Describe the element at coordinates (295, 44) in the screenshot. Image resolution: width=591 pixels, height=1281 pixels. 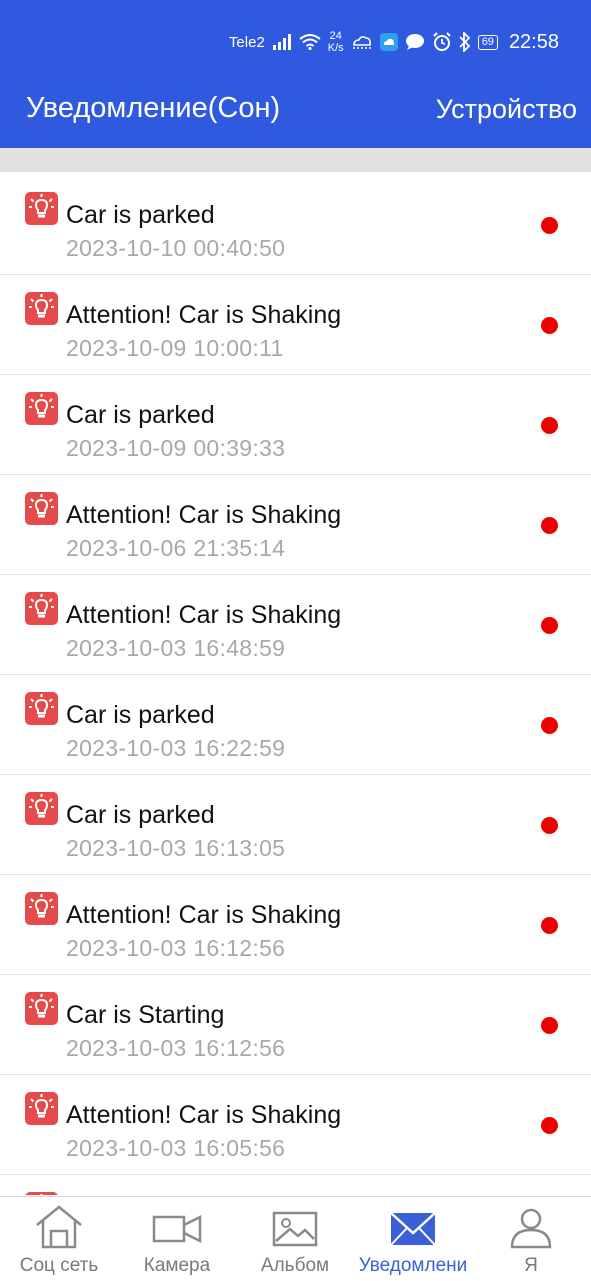
I see `status-bar: Tele2 24 K/s 69 22:58` at that location.